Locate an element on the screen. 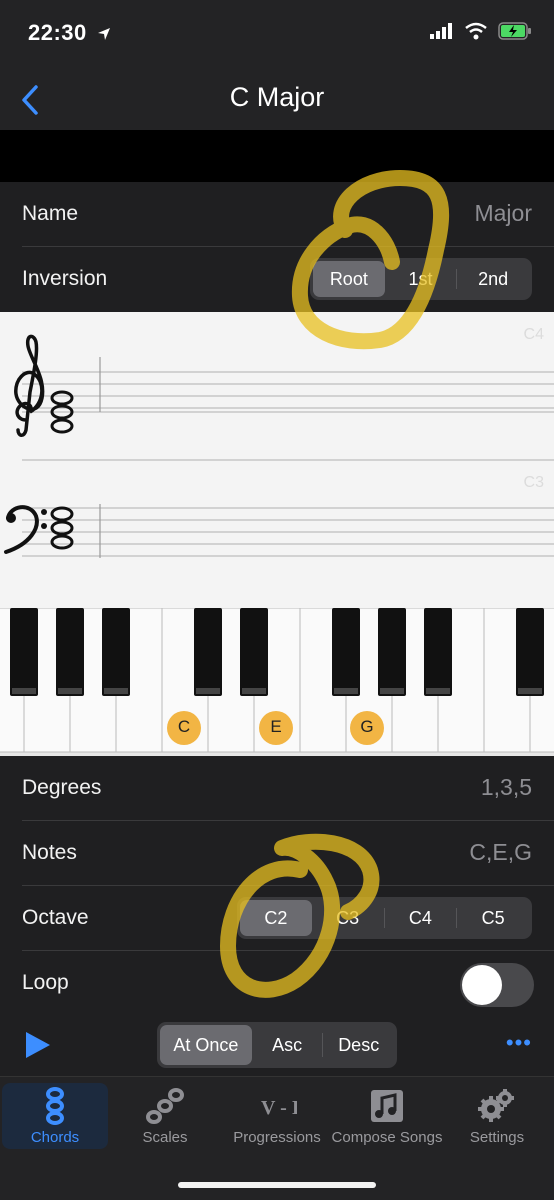  status-time: 22:30 is located at coordinates (69, 33).